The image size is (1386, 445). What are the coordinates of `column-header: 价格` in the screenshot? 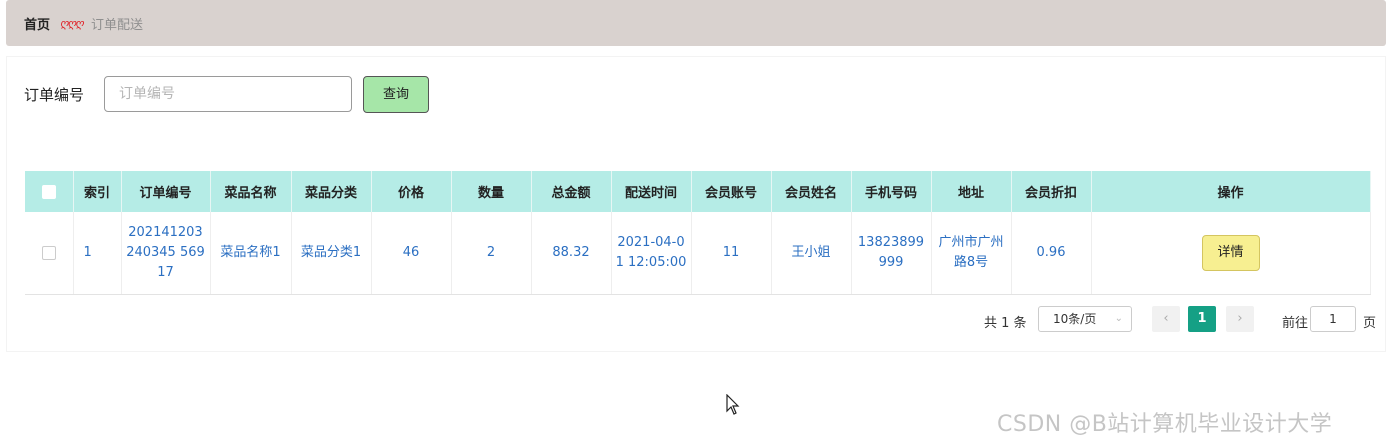 It's located at (411, 191).